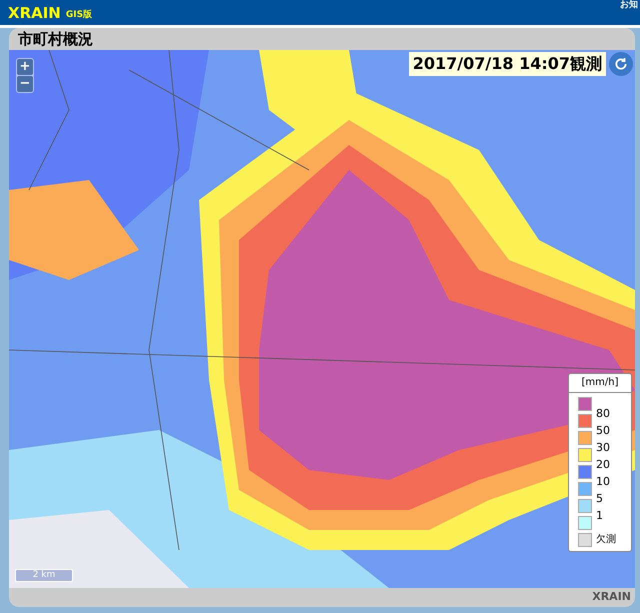  Describe the element at coordinates (44, 575) in the screenshot. I see `scale-label: 2 km` at that location.